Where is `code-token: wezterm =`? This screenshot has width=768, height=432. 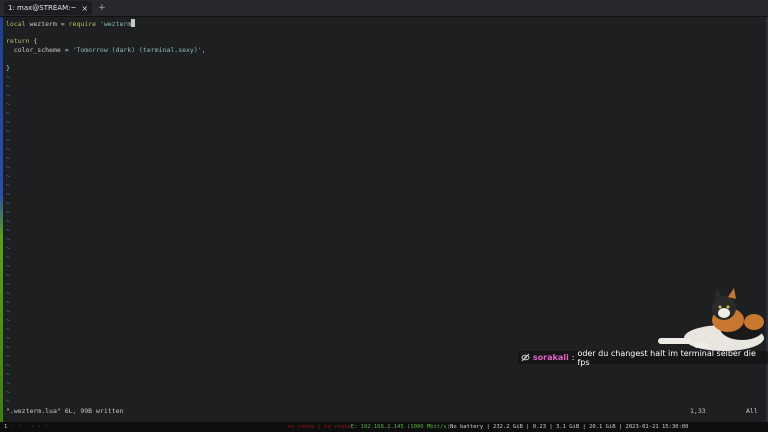
code-token: wezterm = is located at coordinates (49, 24).